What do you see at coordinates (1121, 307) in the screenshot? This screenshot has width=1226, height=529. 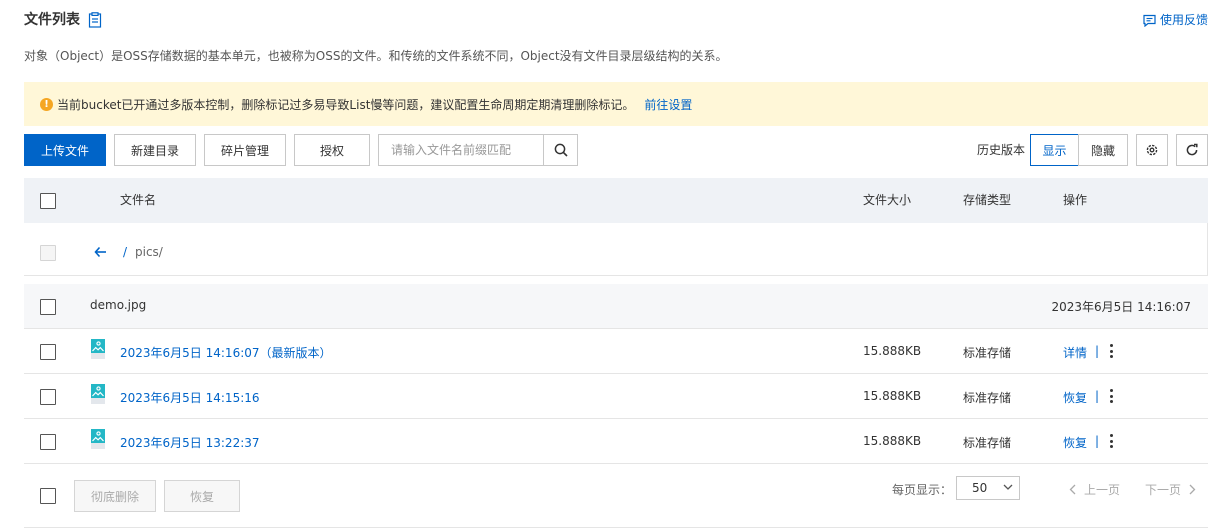 I see `group-modified-time: 2023年6月5日 14:16:07` at bounding box center [1121, 307].